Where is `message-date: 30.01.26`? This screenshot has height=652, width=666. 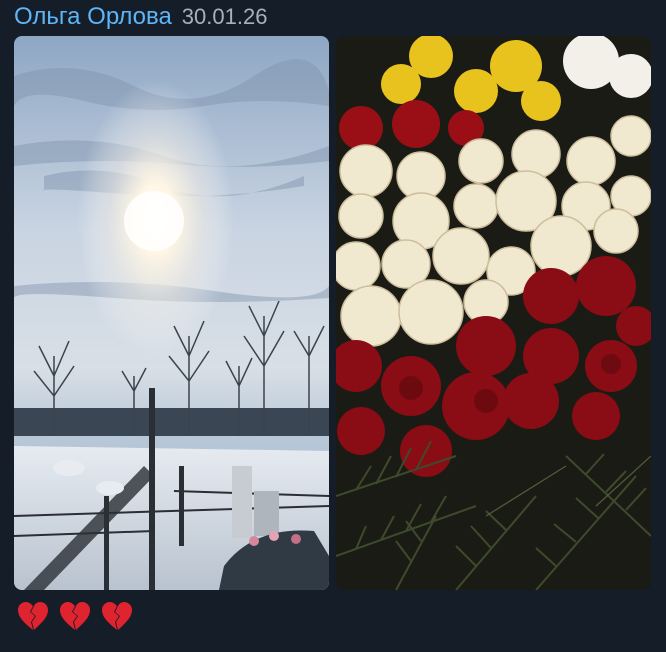 message-date: 30.01.26 is located at coordinates (224, 16).